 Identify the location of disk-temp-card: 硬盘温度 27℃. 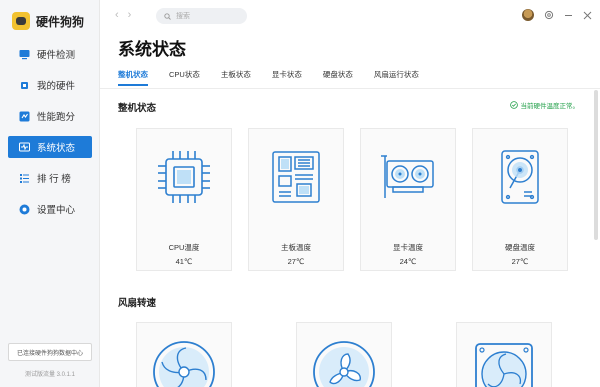
(520, 199).